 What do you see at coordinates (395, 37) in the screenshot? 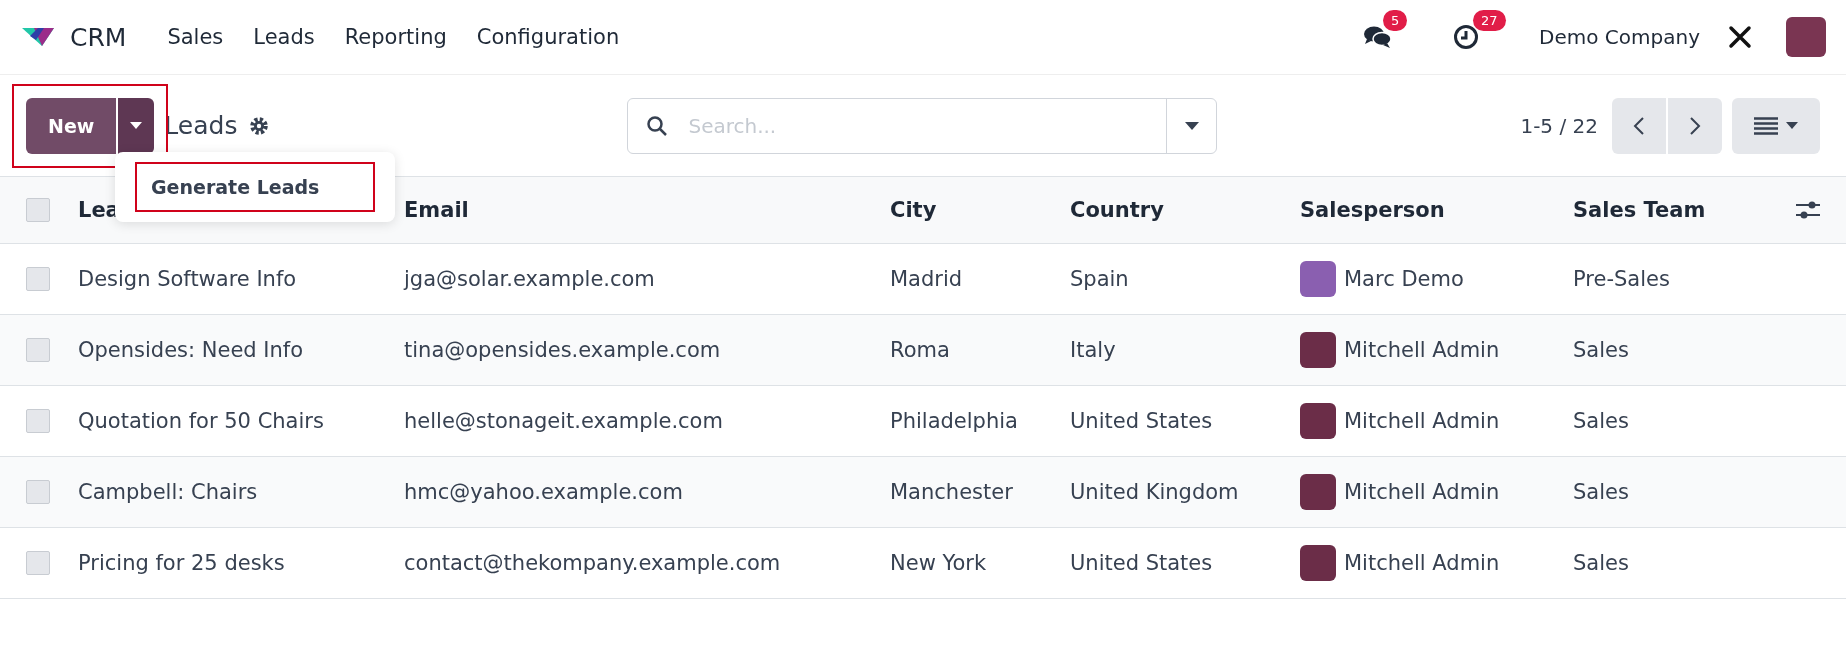
I see `menu-item: Reporting` at bounding box center [395, 37].